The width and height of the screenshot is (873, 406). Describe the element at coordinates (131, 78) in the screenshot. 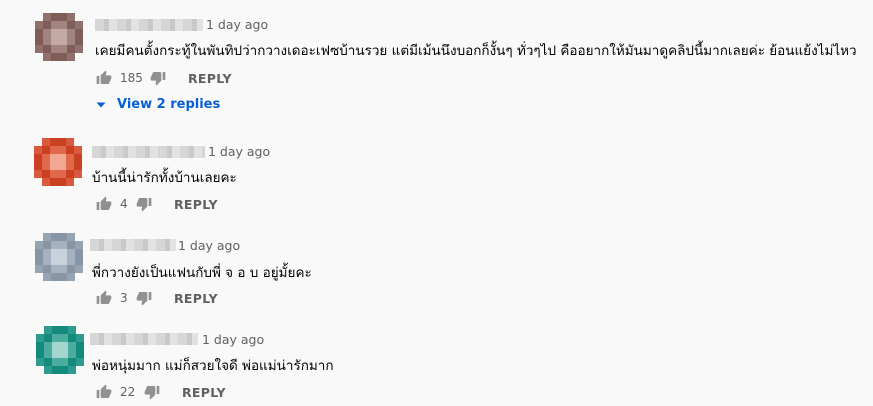

I see `like-count: 185` at that location.